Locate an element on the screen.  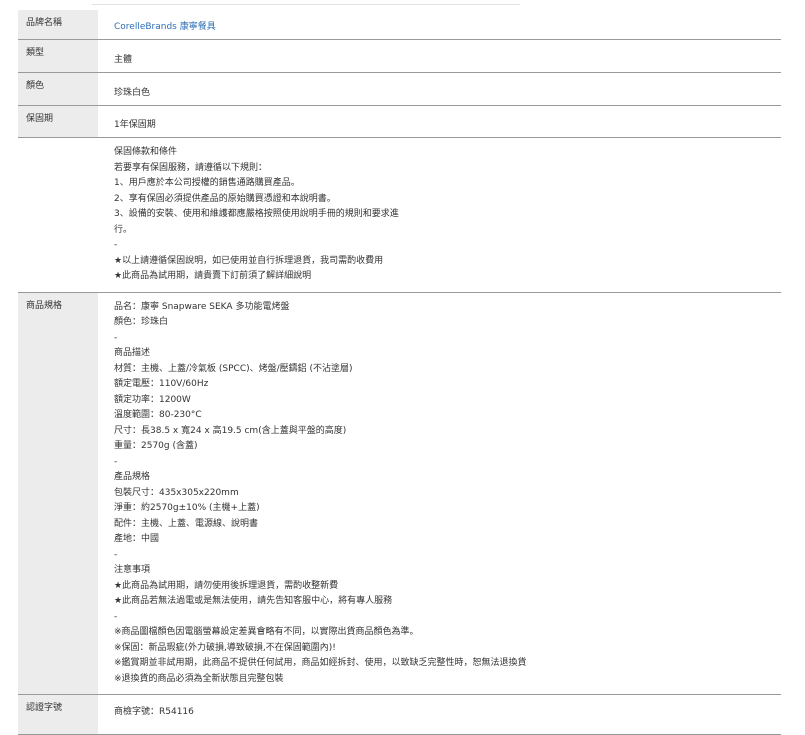
text-line: 3、設備的安裝、使用和維護都應嚴格按照使用說明手冊的規則和要求進 is located at coordinates (256, 214).